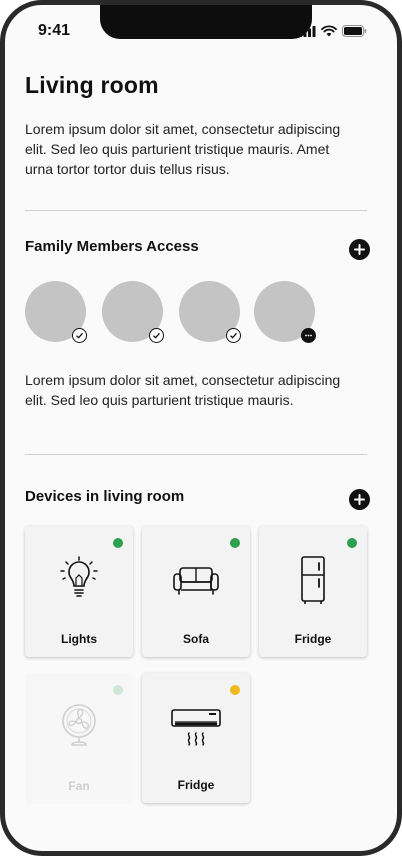 The width and height of the screenshot is (402, 856). Describe the element at coordinates (105, 496) in the screenshot. I see `devices-section-title: Devices in living room` at that location.